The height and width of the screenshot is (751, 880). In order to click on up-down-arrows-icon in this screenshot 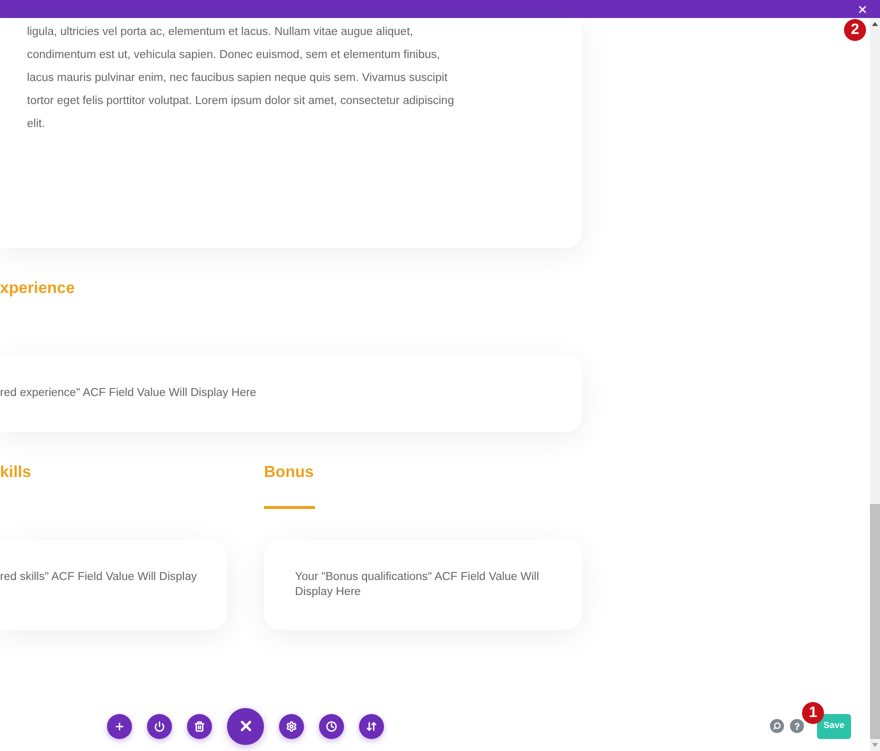, I will do `click(371, 726)`.